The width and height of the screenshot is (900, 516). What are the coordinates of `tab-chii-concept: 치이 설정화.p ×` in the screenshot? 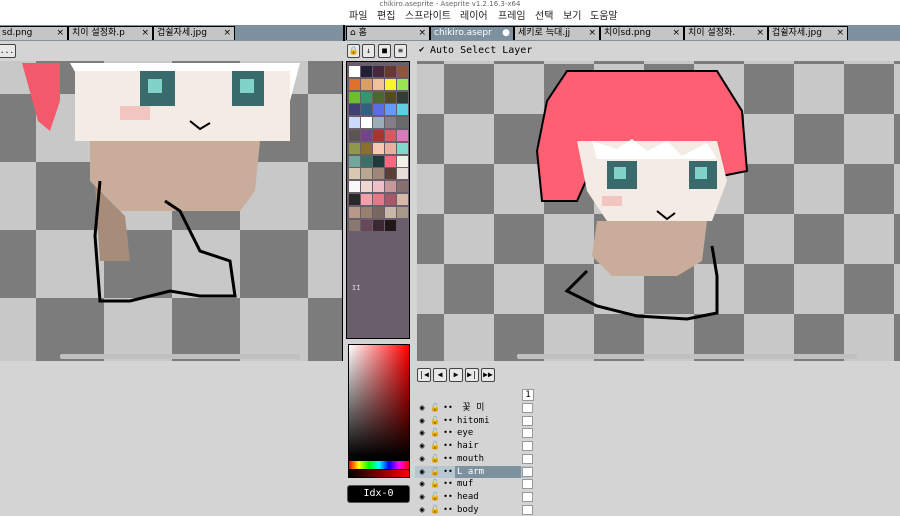 It's located at (110, 33).